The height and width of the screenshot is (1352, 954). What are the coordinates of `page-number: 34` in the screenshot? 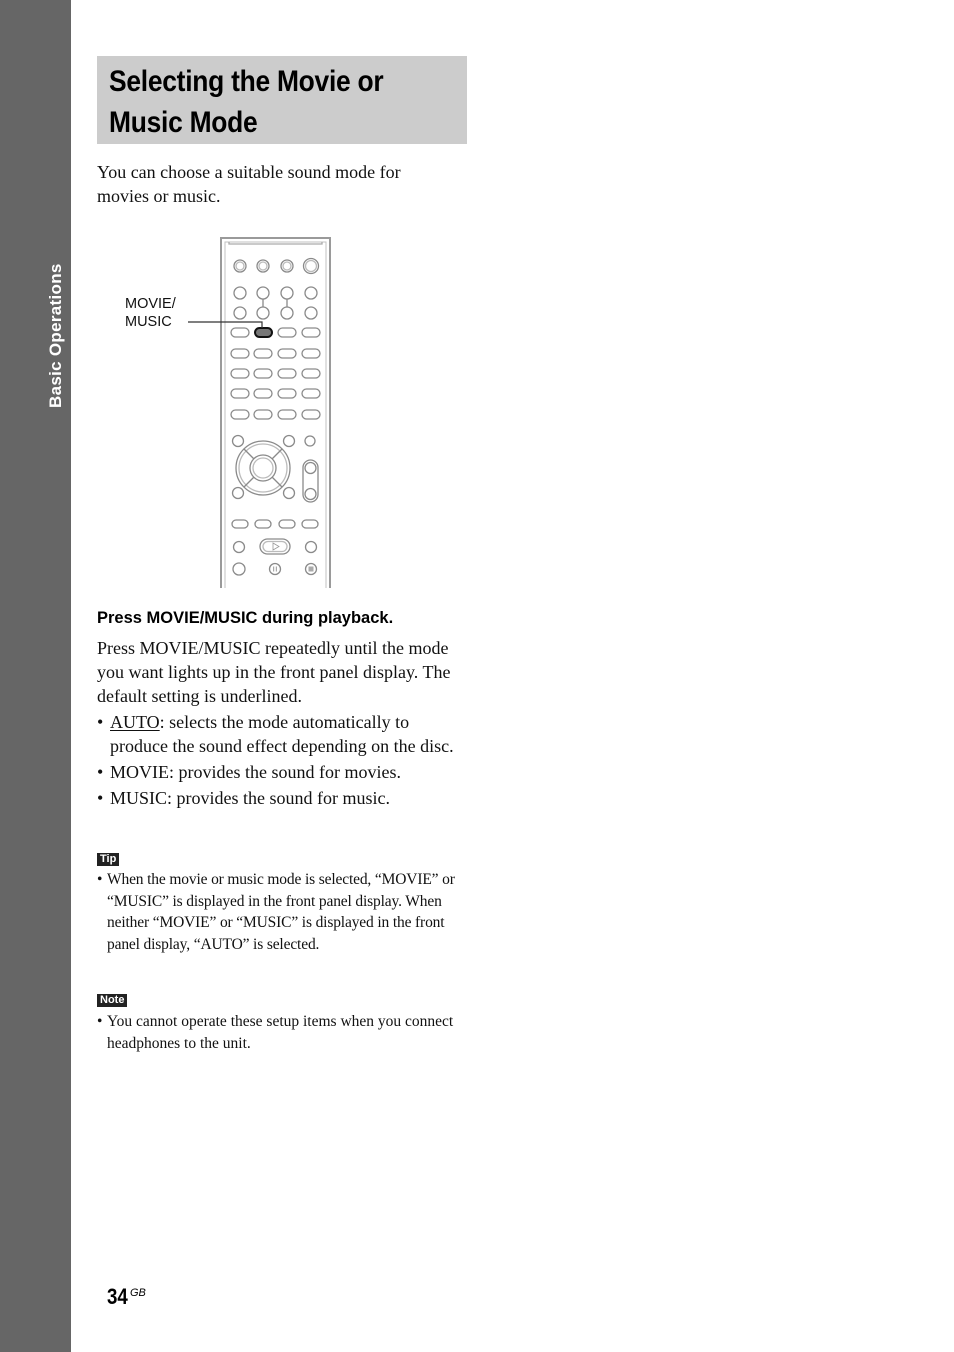 It's located at (117, 1296).